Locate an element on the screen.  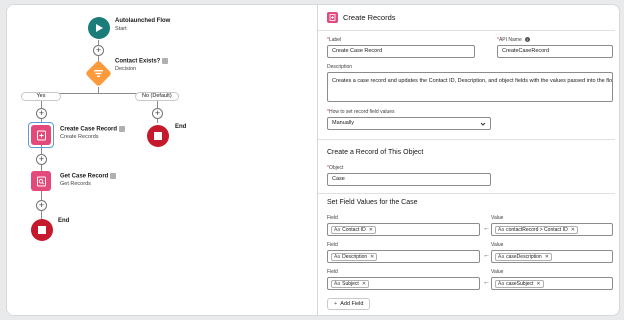
how-to-set-select: Manually is located at coordinates (409, 123).